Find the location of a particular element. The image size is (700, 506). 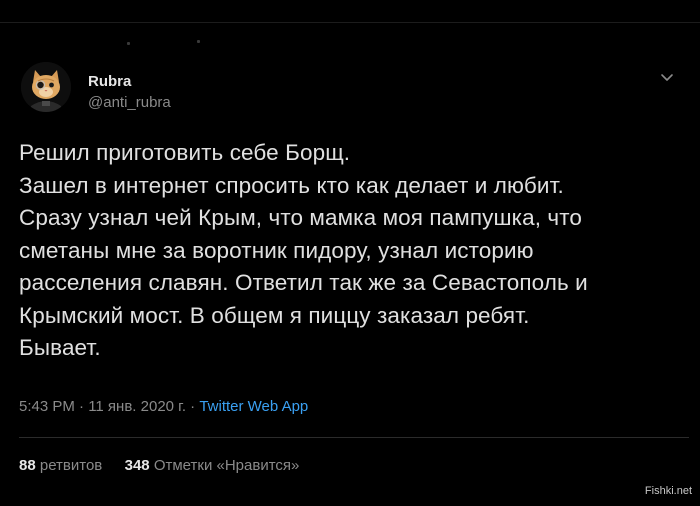

likes-count: 348 is located at coordinates (137, 465).